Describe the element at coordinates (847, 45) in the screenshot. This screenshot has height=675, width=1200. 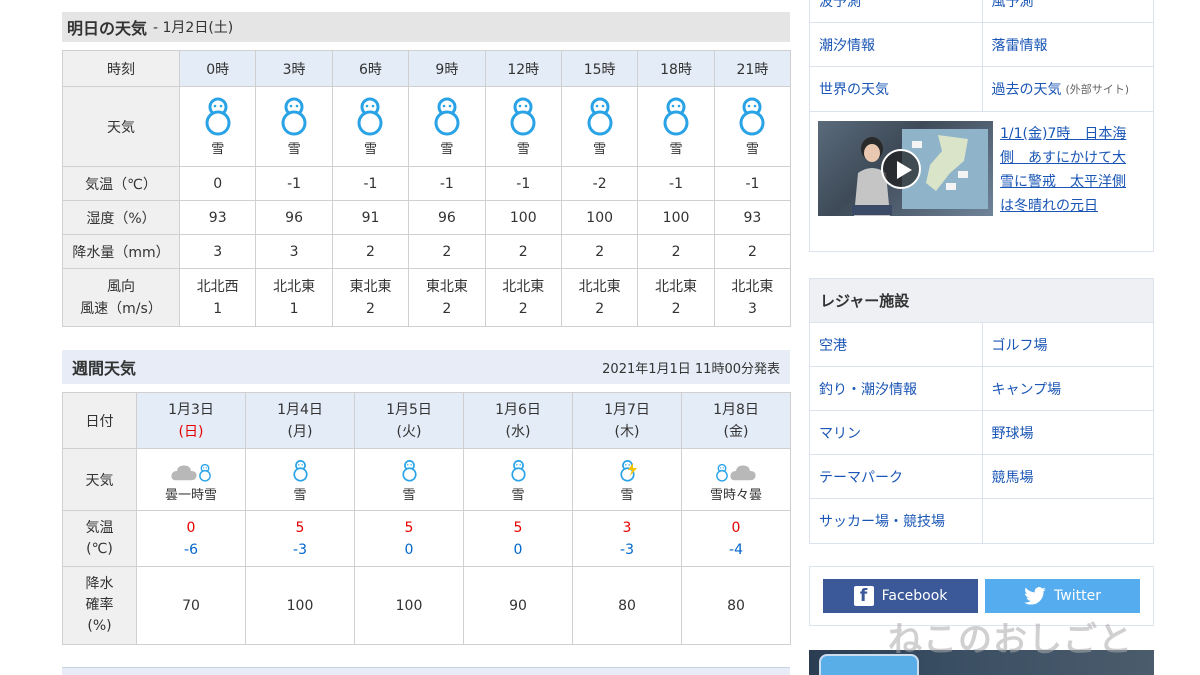
I see `sidebar-link-label: 潮汐情報` at that location.